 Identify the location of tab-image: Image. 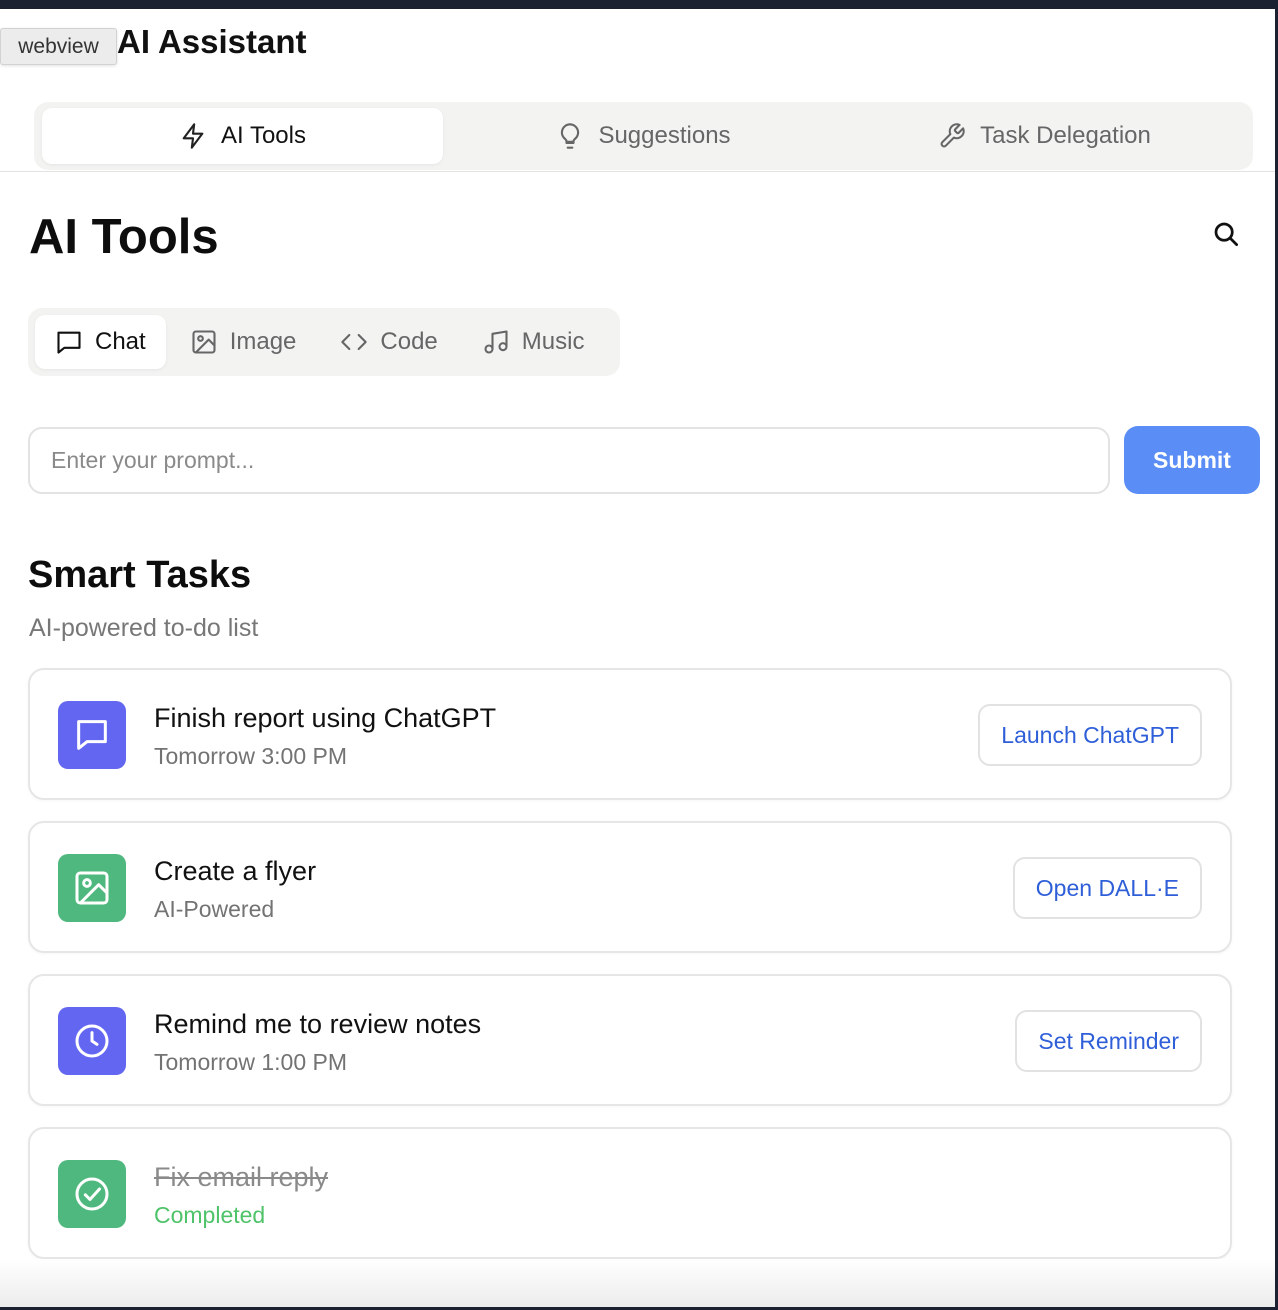
(243, 342).